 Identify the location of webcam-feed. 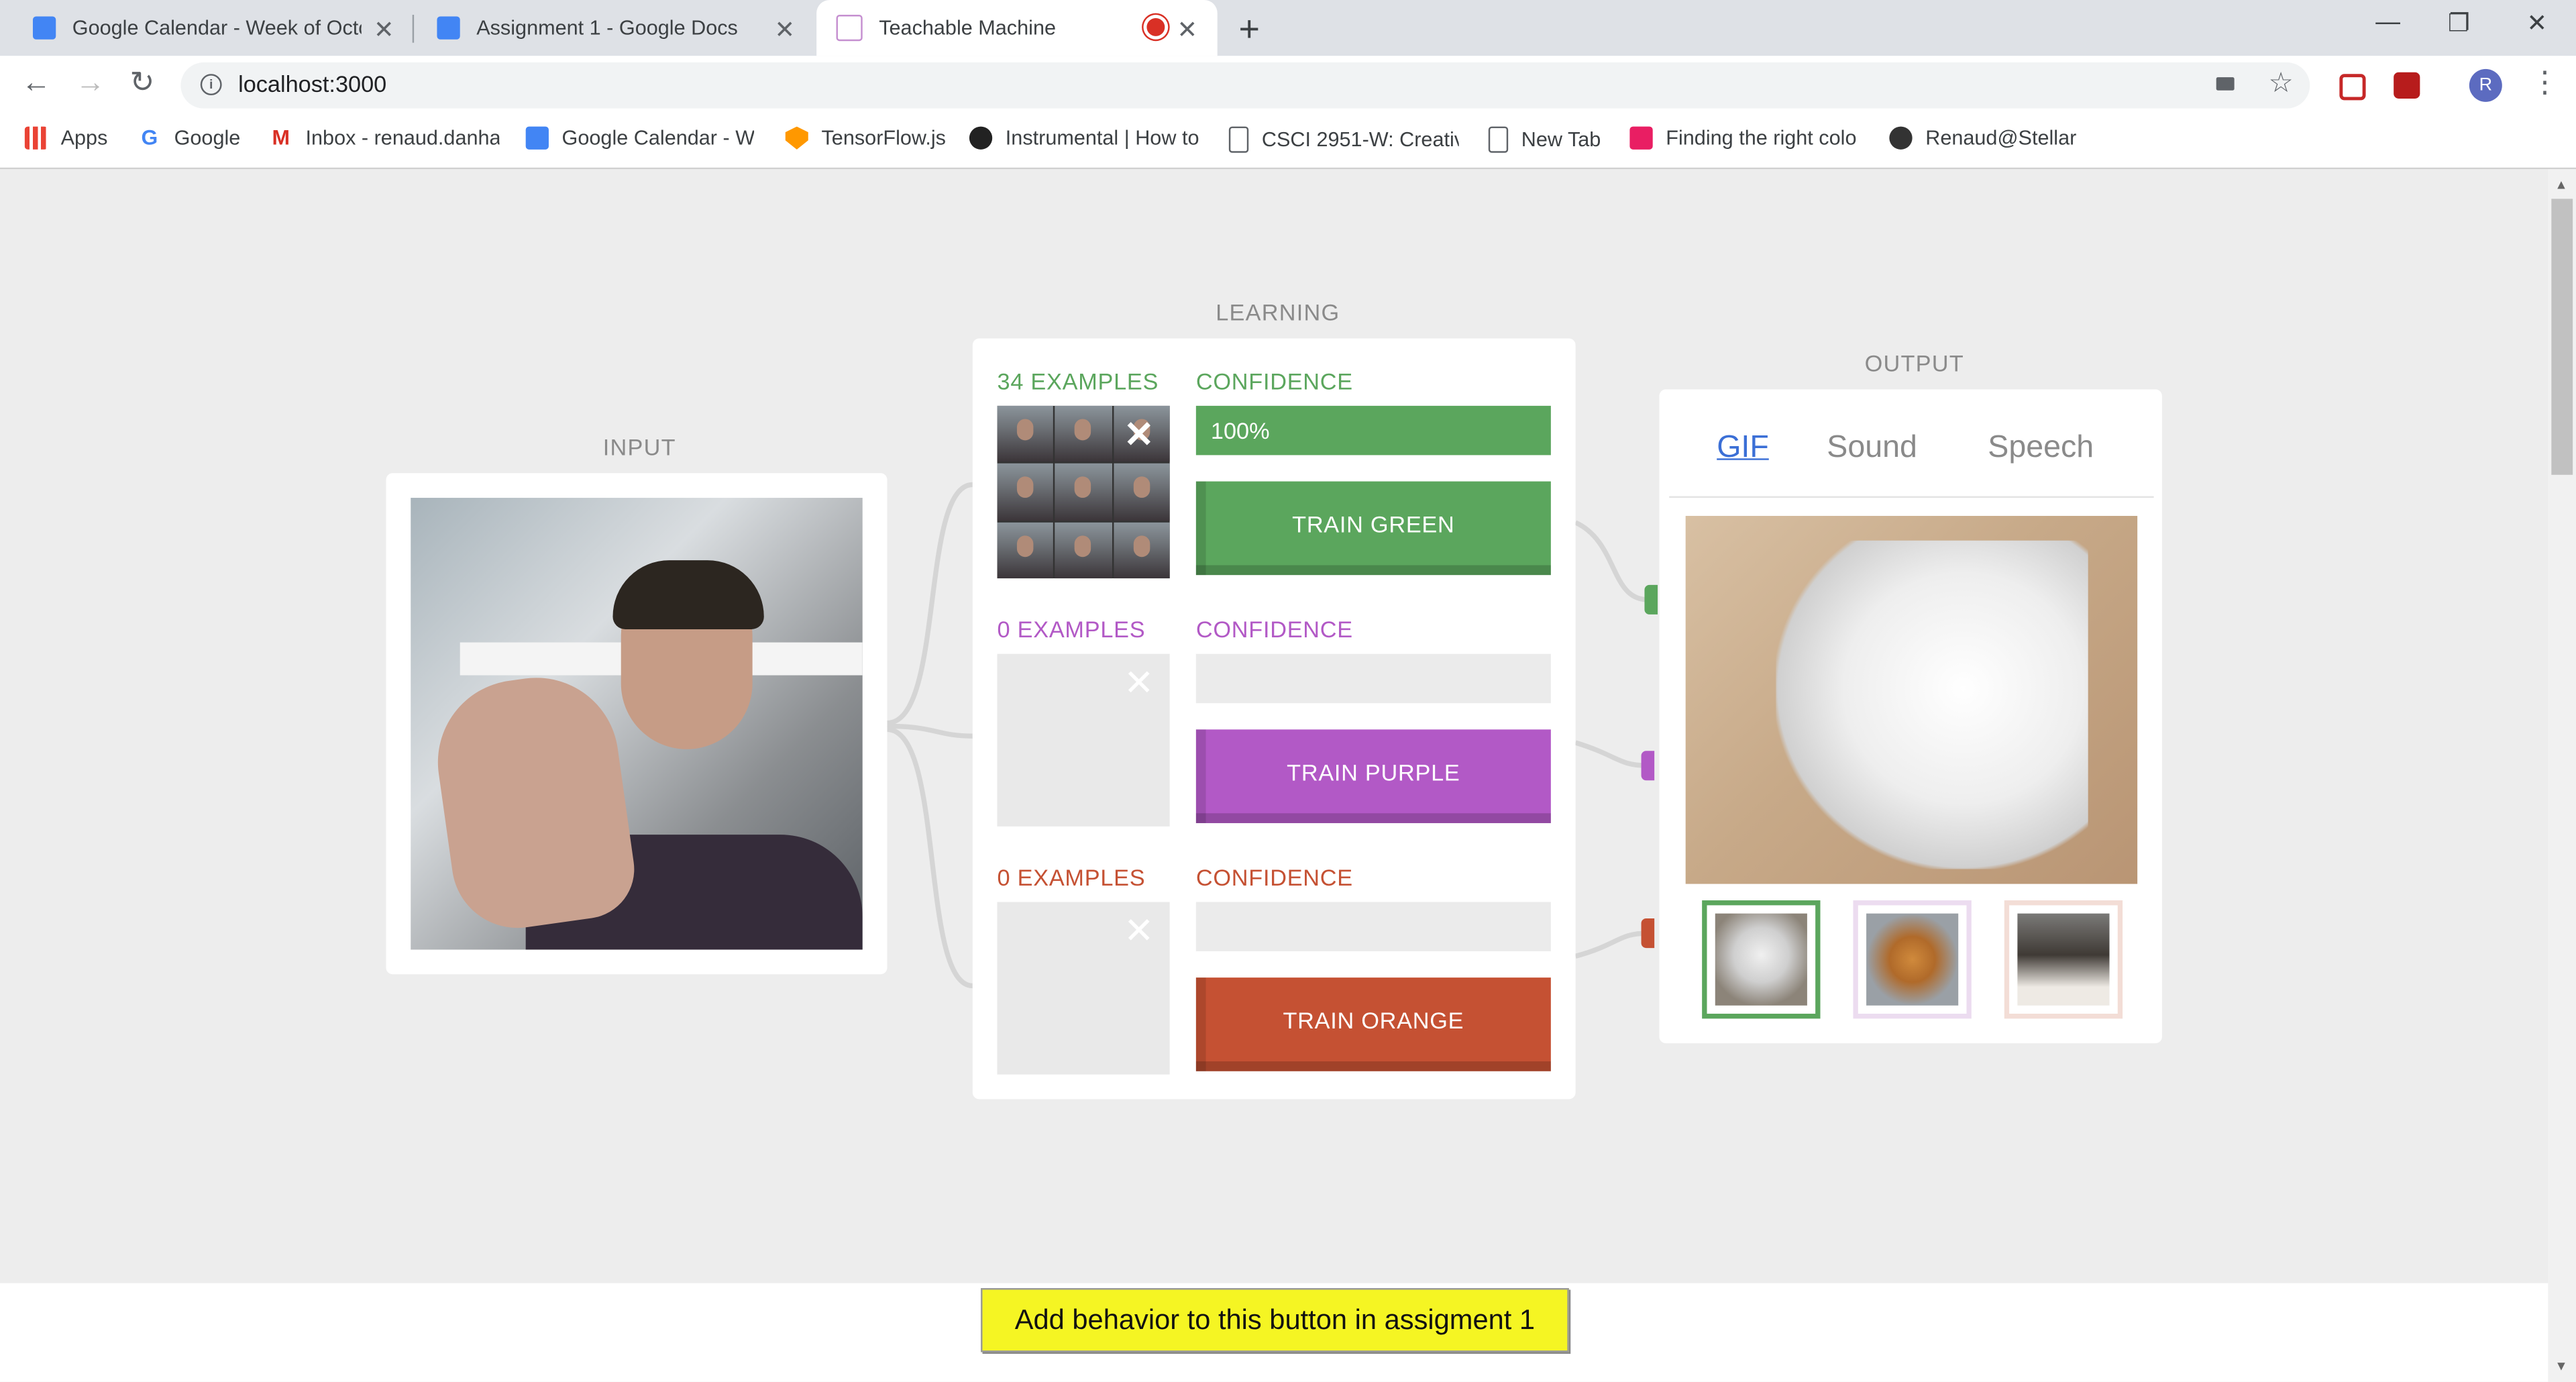
(637, 724).